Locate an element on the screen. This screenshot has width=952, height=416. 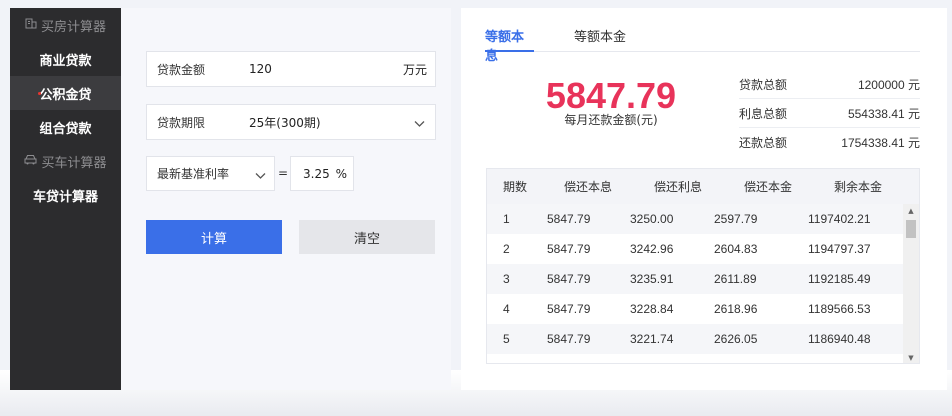
interest-rate-unit: % is located at coordinates (341, 173).